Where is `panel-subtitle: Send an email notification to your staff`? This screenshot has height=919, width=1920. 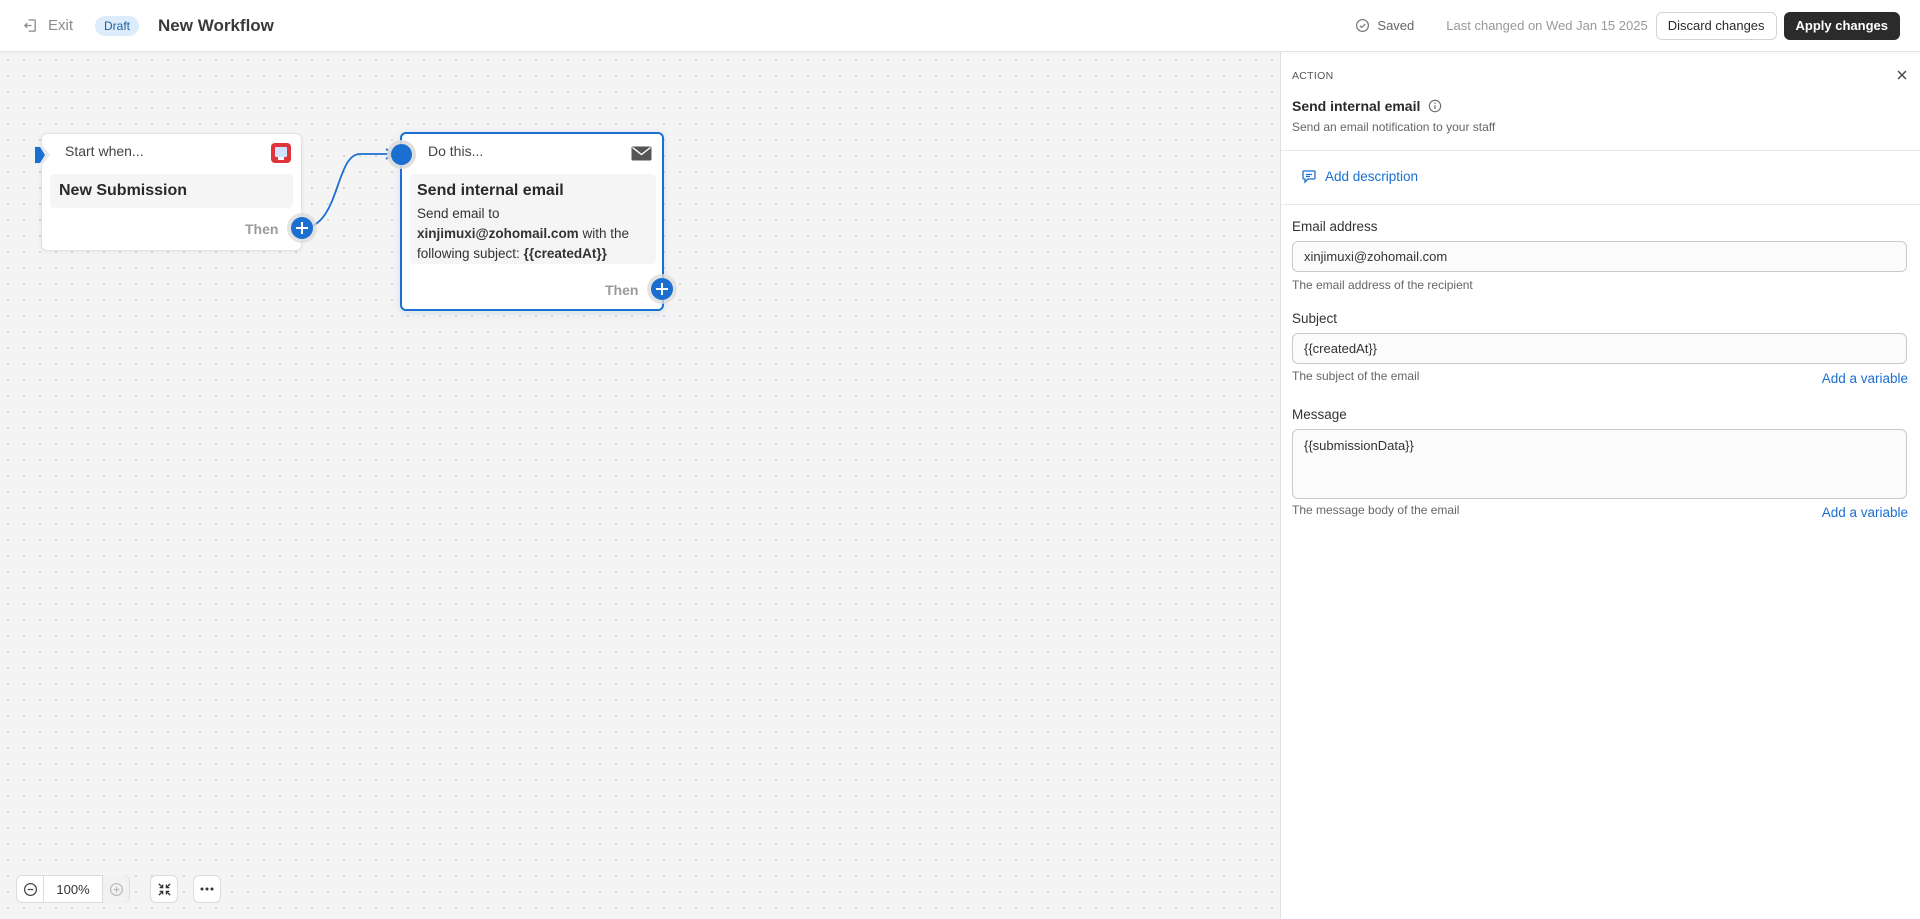 panel-subtitle: Send an email notification to your staff is located at coordinates (1394, 127).